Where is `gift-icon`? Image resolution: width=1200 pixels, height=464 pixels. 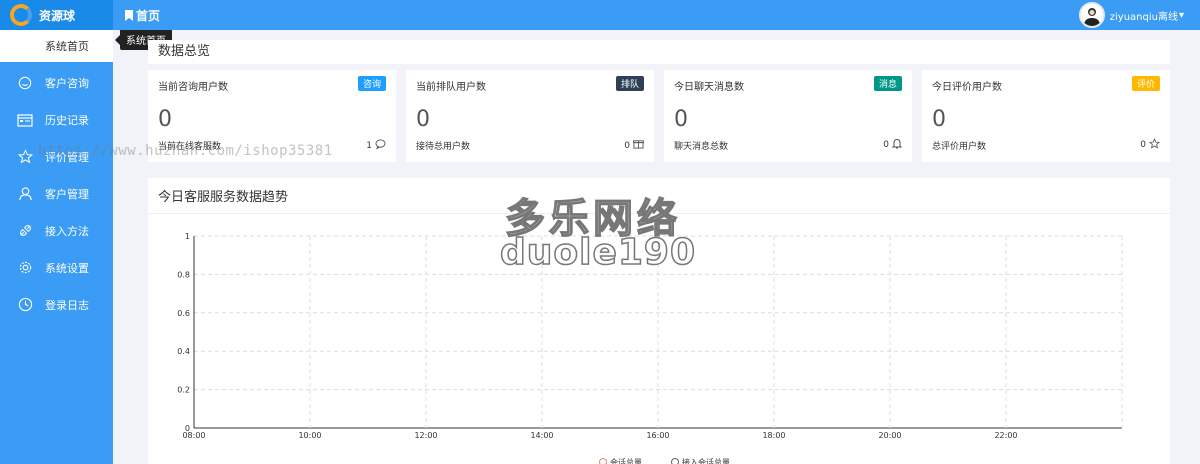
gift-icon is located at coordinates (638, 145).